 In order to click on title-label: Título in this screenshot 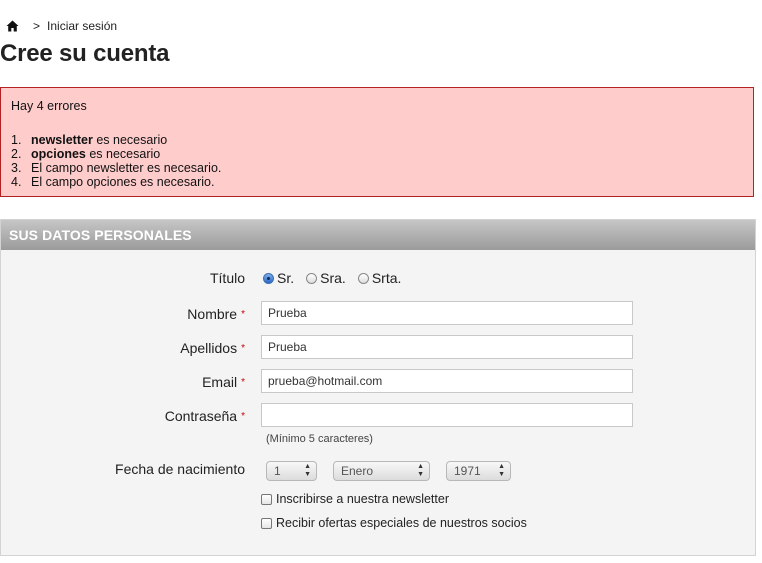, I will do `click(227, 278)`.